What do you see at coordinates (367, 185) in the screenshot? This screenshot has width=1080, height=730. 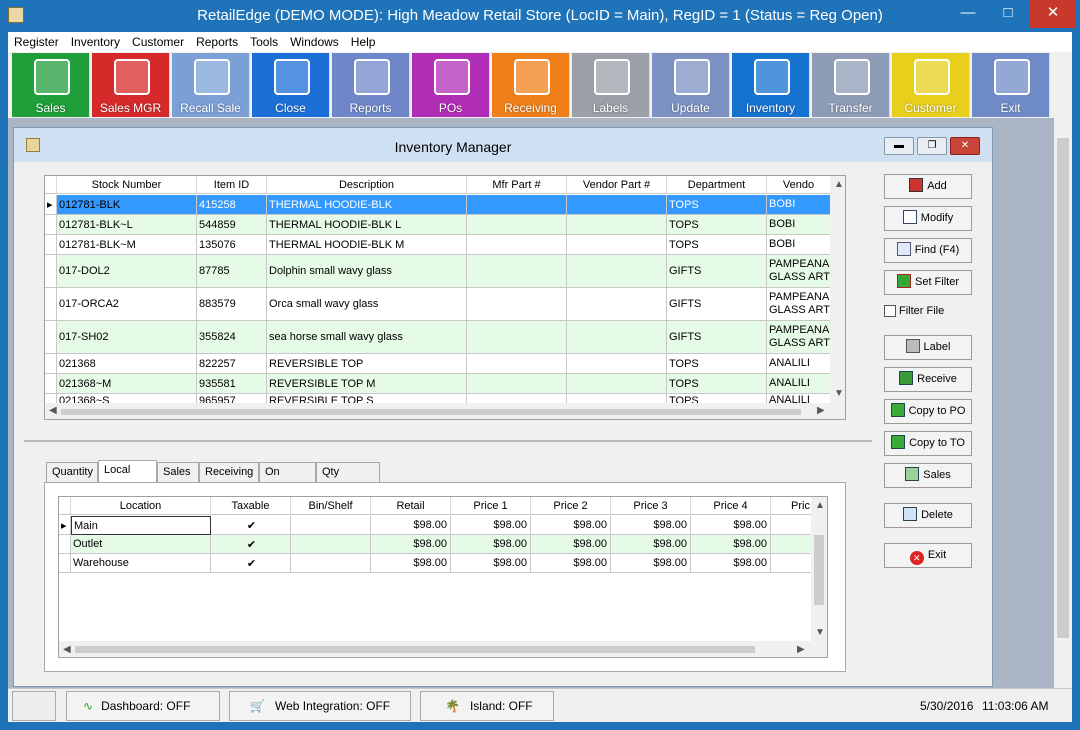 I see `column-header-2: Description` at bounding box center [367, 185].